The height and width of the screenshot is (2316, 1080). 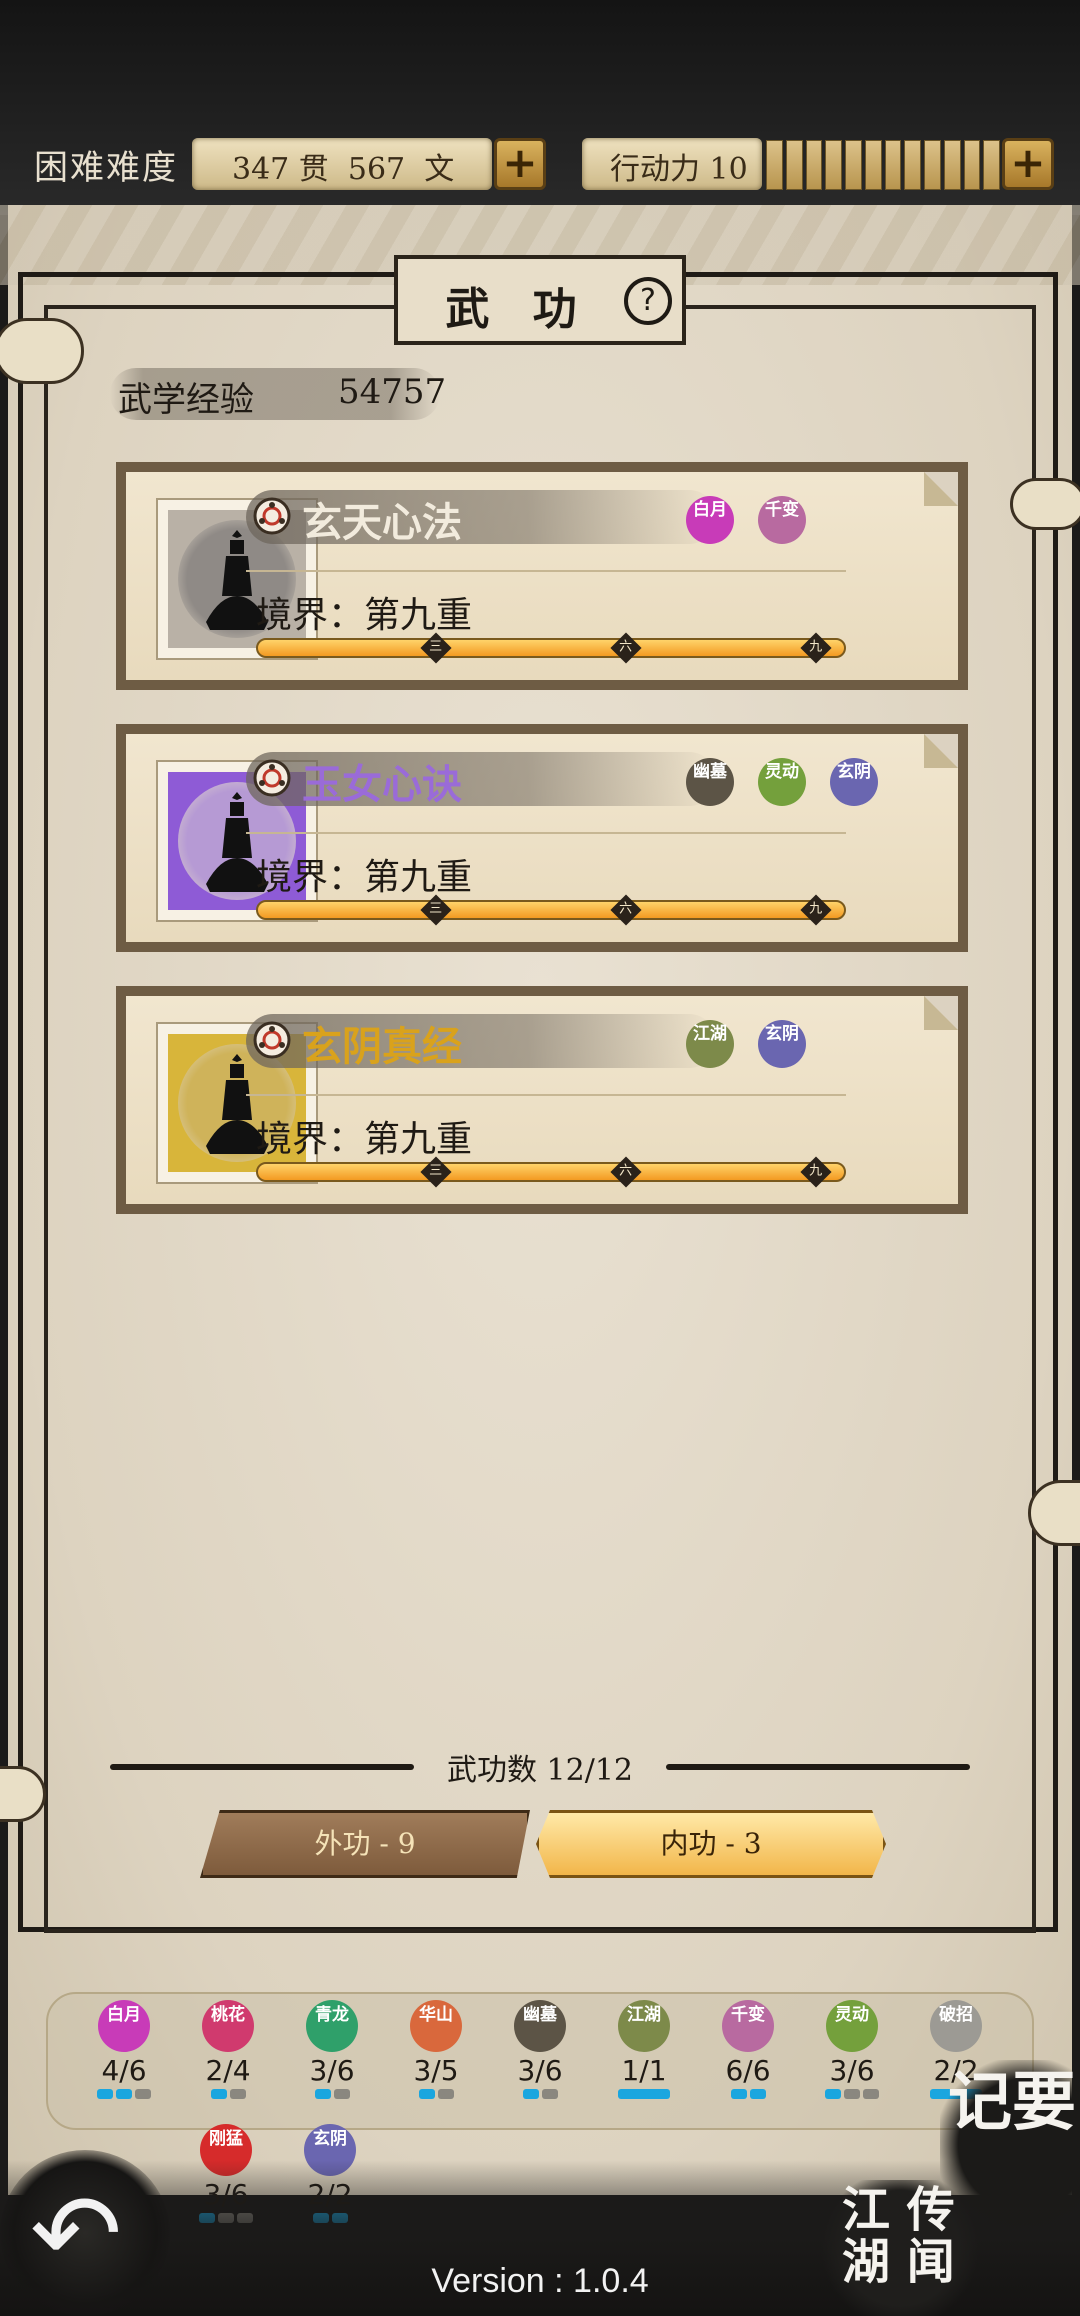 What do you see at coordinates (540, 2281) in the screenshot?
I see `version-label: Version : 1.0.4` at bounding box center [540, 2281].